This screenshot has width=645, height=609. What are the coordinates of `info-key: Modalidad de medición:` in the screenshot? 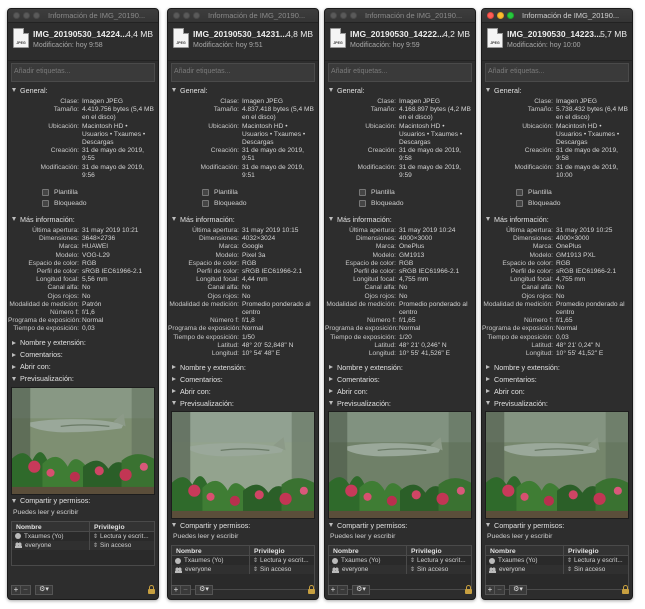 It's located at (44, 304).